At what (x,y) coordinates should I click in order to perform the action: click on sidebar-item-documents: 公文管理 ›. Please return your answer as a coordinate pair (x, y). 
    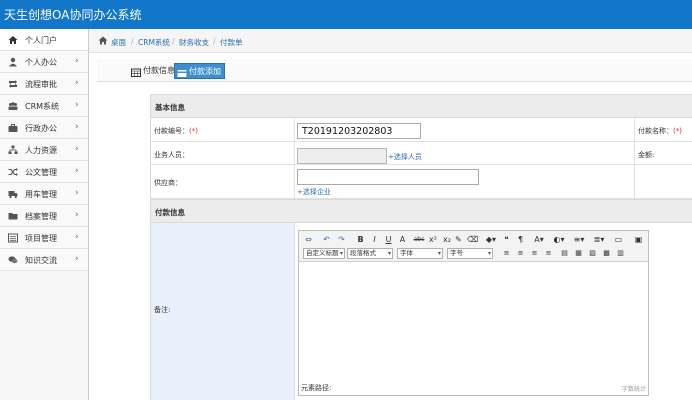
    Looking at the image, I should click on (44, 172).